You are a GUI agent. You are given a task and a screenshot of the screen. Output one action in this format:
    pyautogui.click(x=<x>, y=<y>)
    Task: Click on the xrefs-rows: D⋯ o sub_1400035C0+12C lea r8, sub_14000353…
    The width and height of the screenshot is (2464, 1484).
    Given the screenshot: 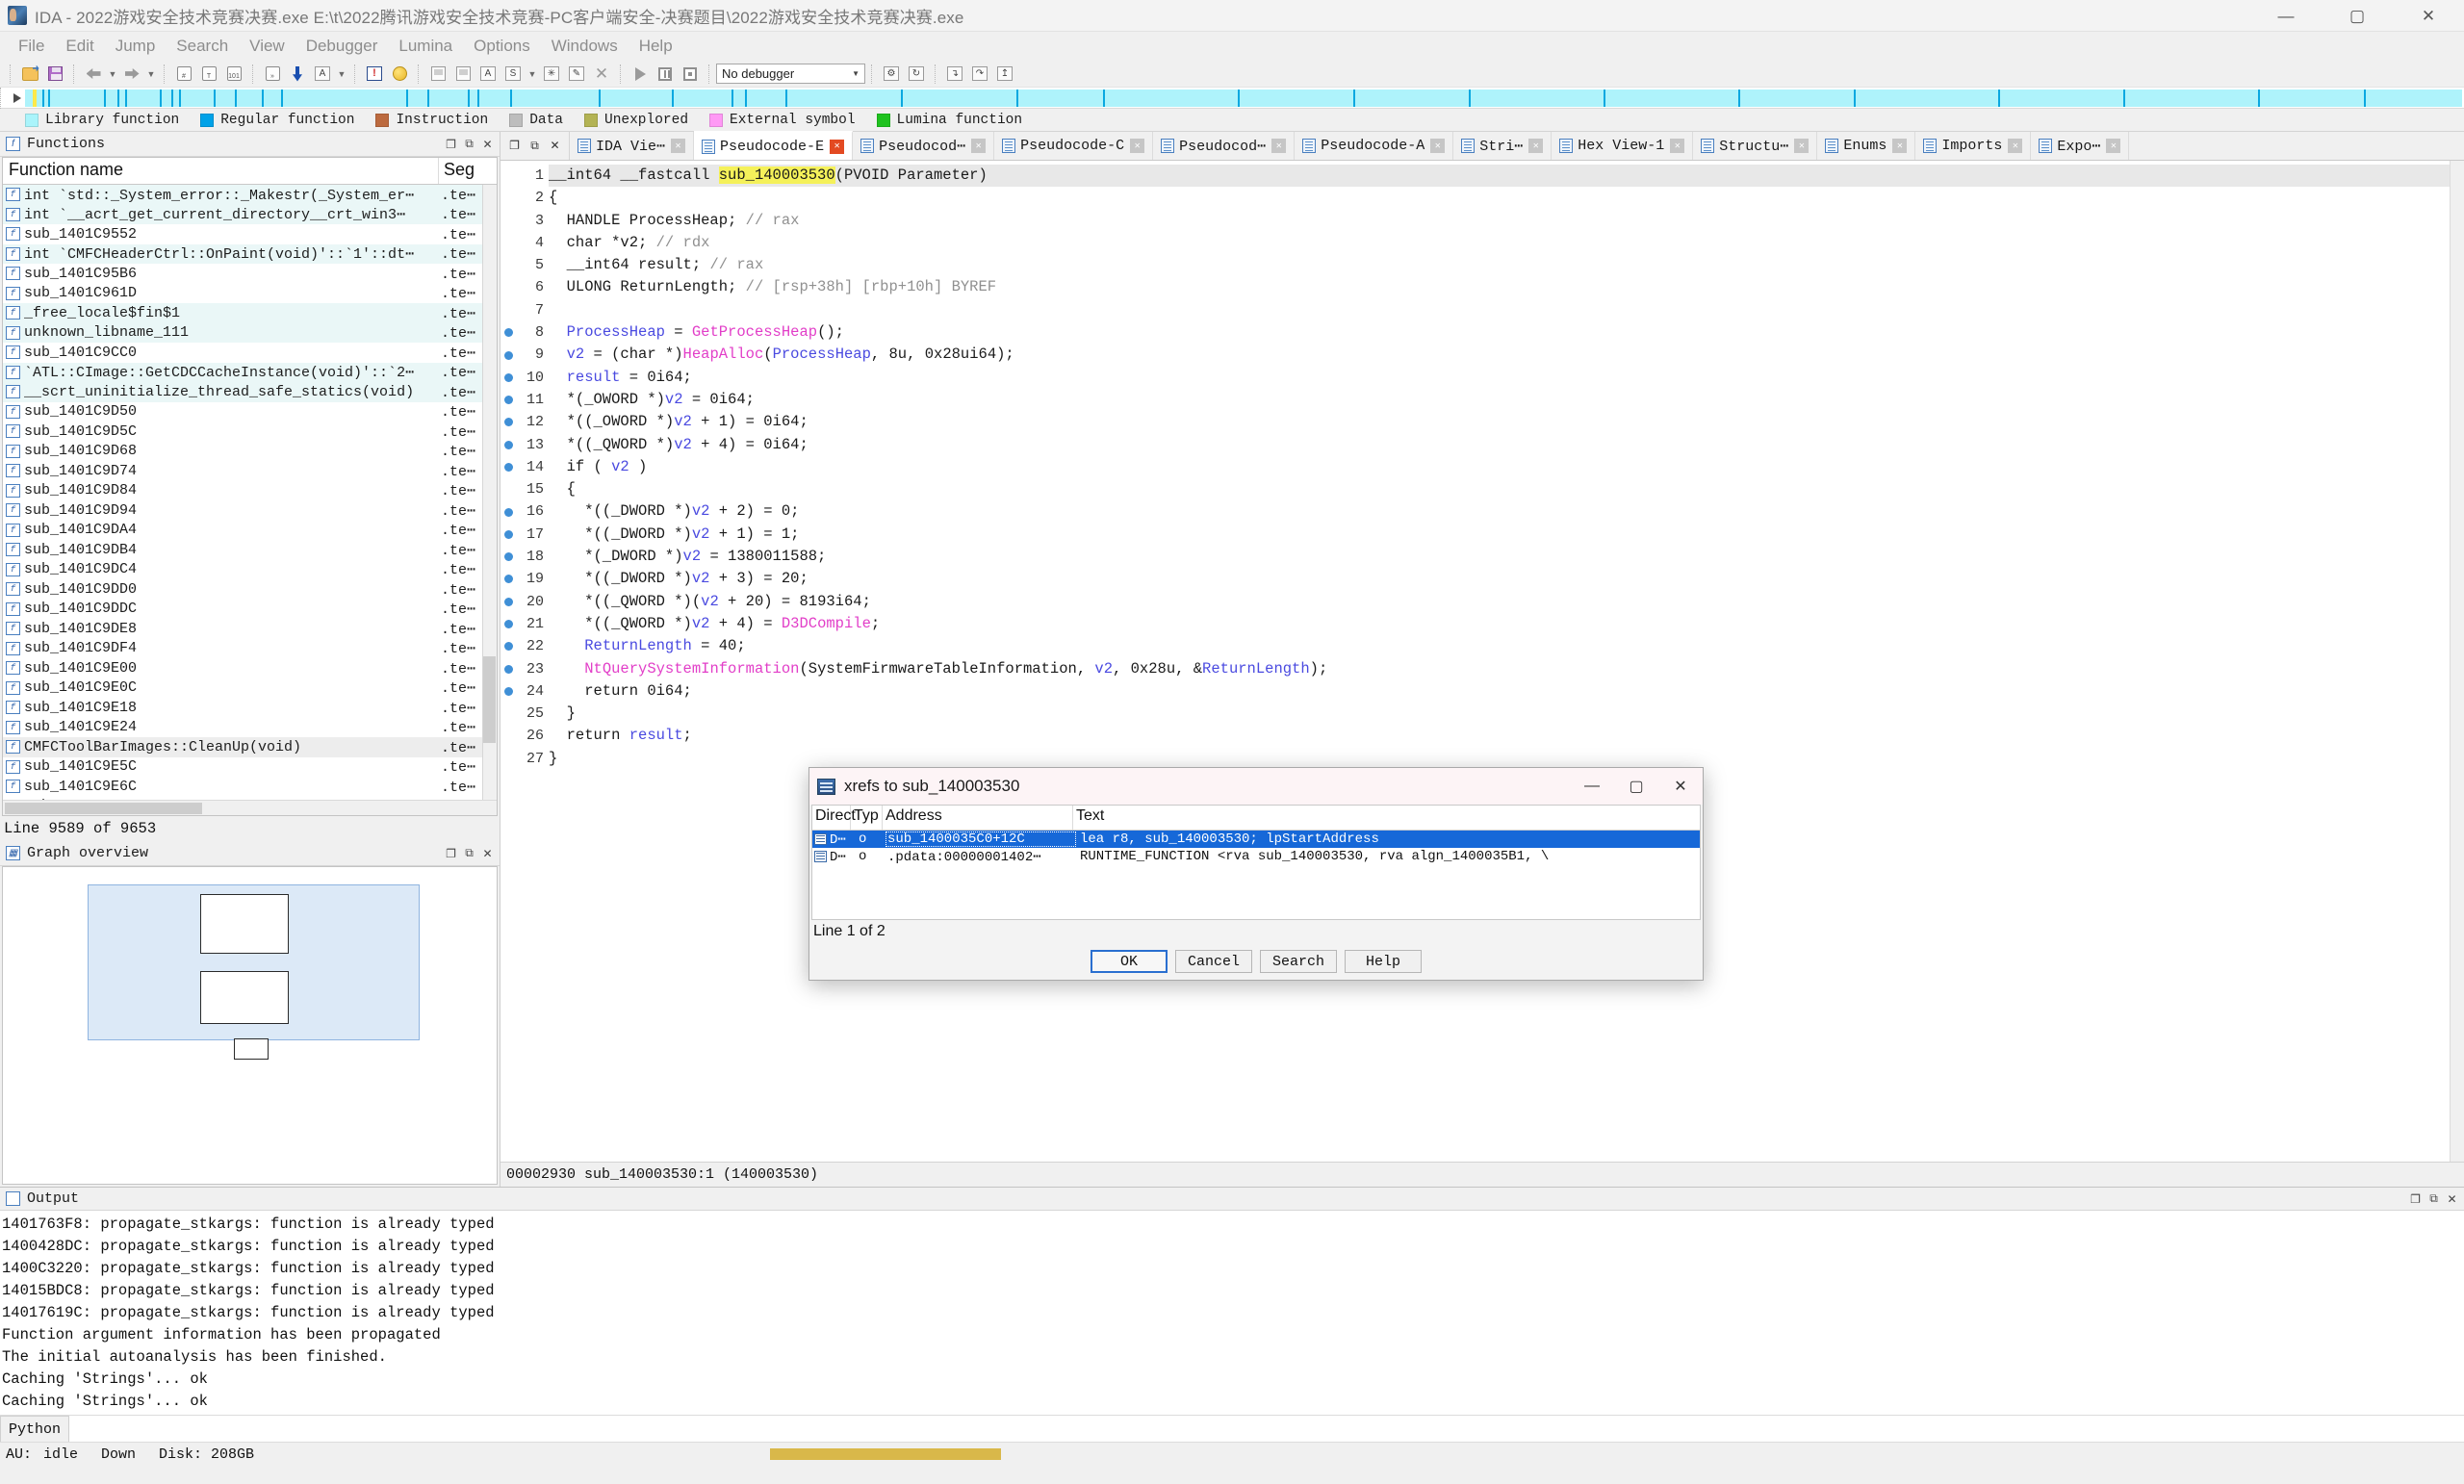 What is the action you would take?
    pyautogui.click(x=1256, y=848)
    